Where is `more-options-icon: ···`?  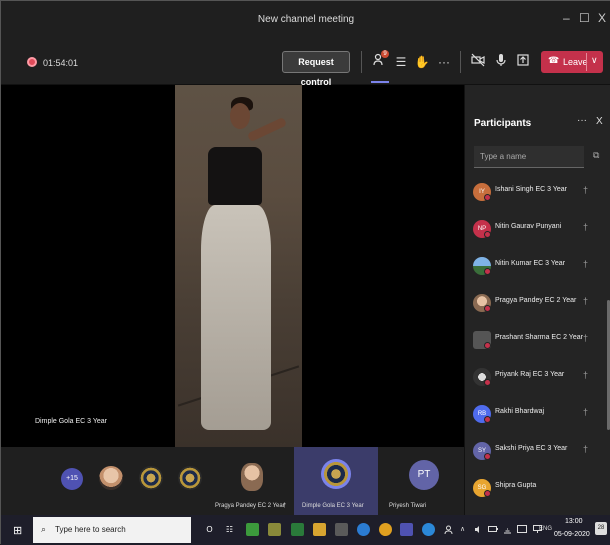 more-options-icon: ··· is located at coordinates (582, 120).